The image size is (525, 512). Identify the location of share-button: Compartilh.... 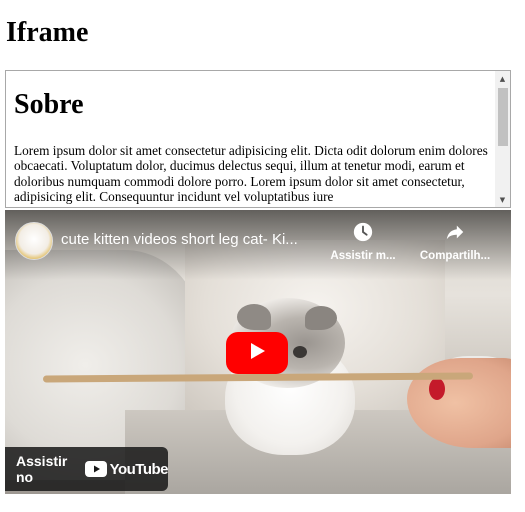
(455, 241).